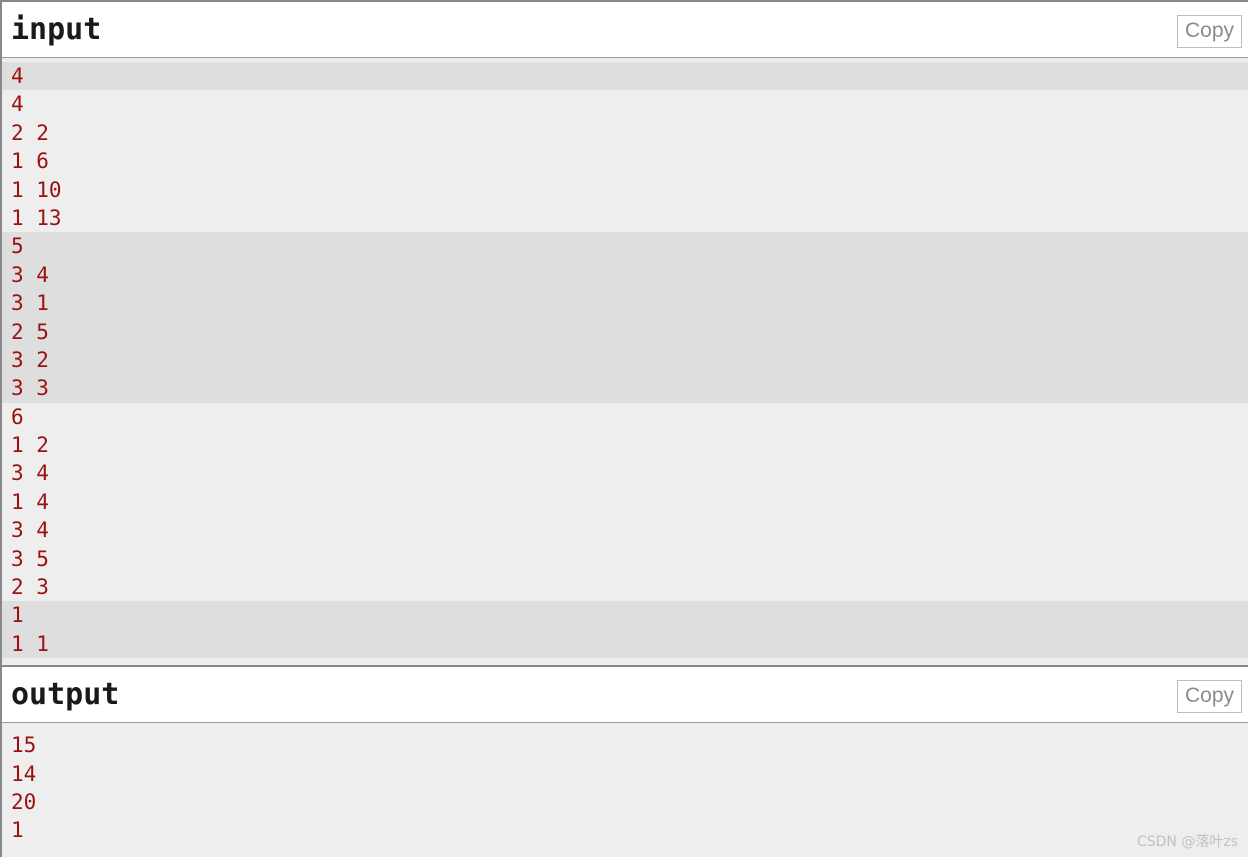 Image resolution: width=1248 pixels, height=857 pixels. What do you see at coordinates (56, 29) in the screenshot?
I see `input-title: input` at bounding box center [56, 29].